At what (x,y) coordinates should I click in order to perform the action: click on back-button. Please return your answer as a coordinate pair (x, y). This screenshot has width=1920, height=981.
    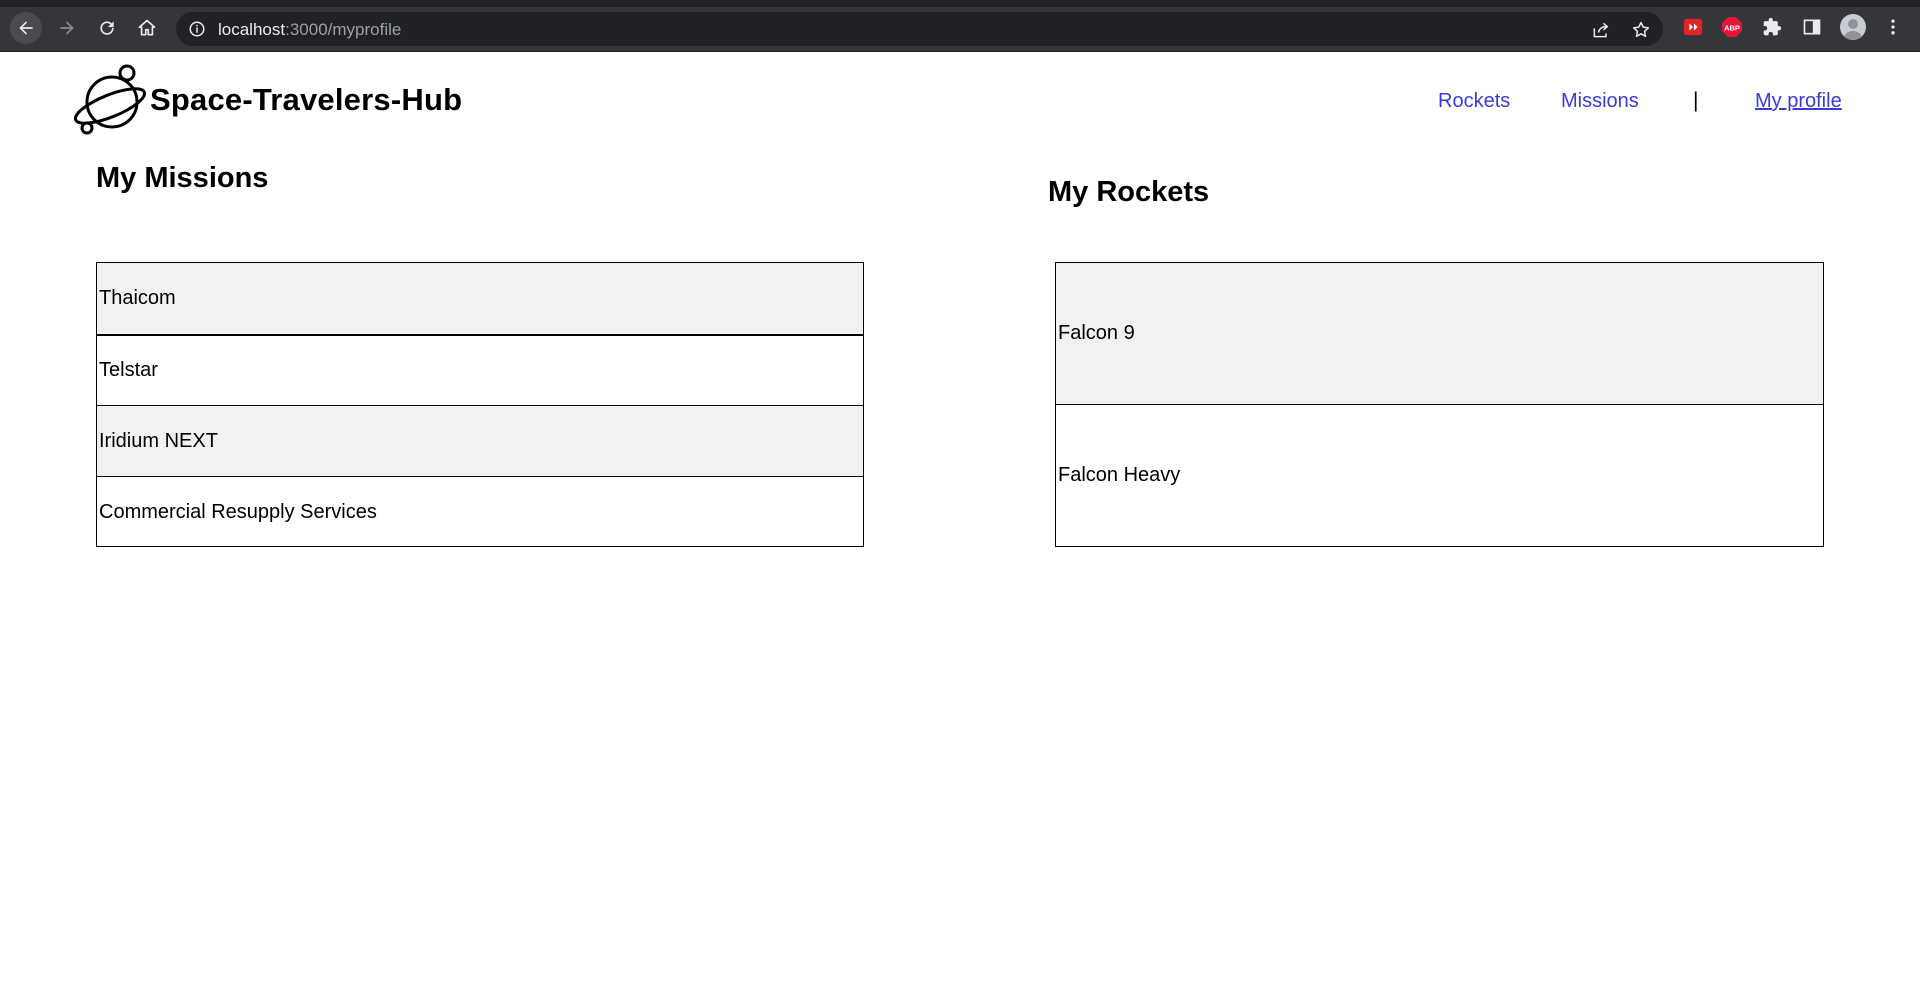
    Looking at the image, I should click on (26, 28).